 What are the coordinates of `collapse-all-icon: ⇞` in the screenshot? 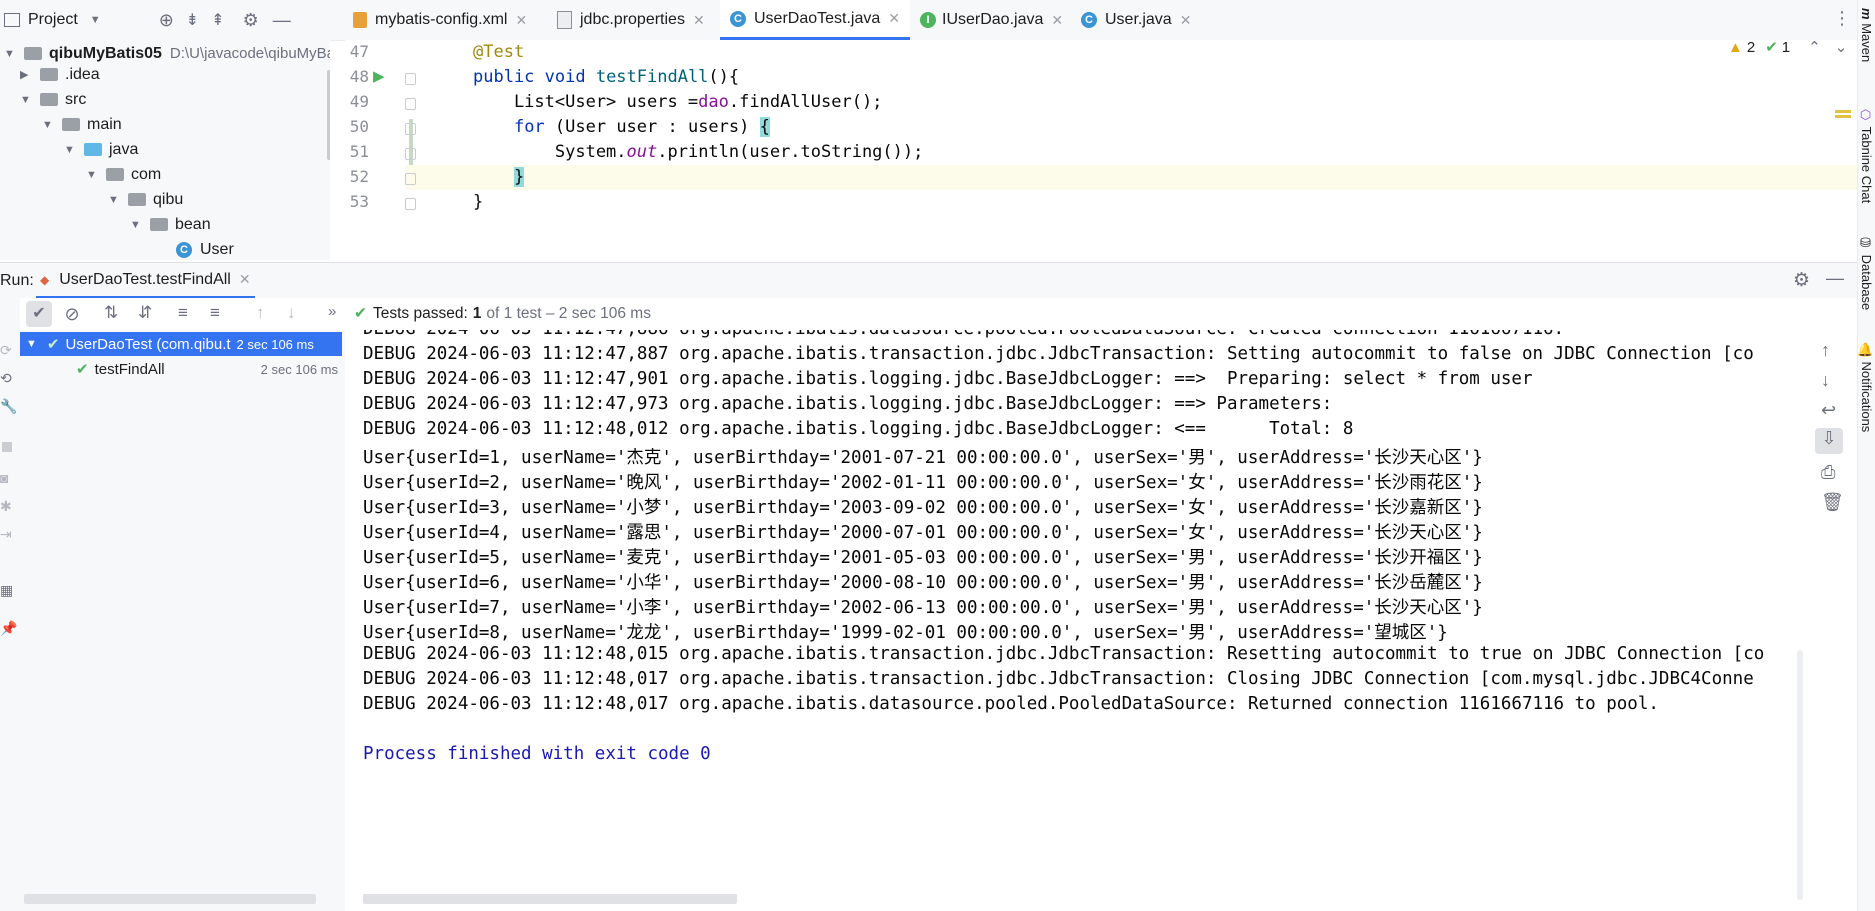 It's located at (217, 20).